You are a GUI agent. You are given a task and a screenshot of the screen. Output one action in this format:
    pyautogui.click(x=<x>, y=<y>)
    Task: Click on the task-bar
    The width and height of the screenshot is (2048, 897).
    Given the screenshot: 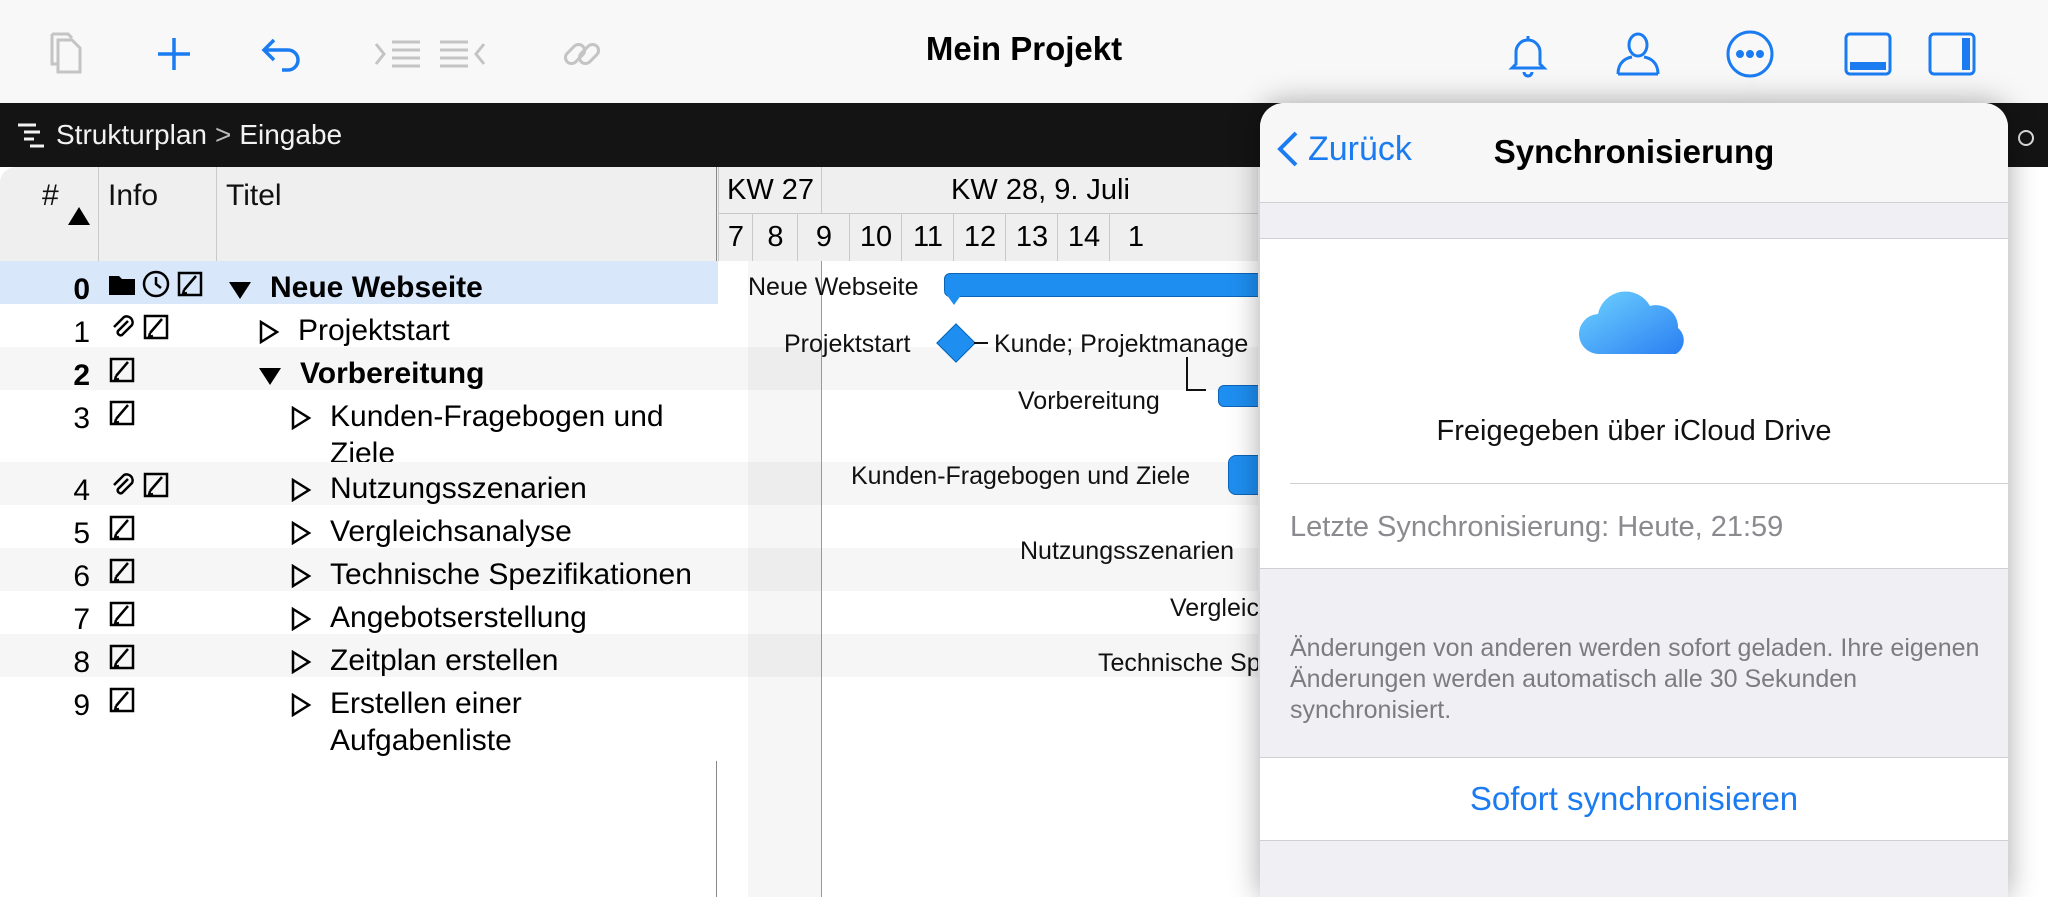 What is the action you would take?
    pyautogui.click(x=1243, y=475)
    